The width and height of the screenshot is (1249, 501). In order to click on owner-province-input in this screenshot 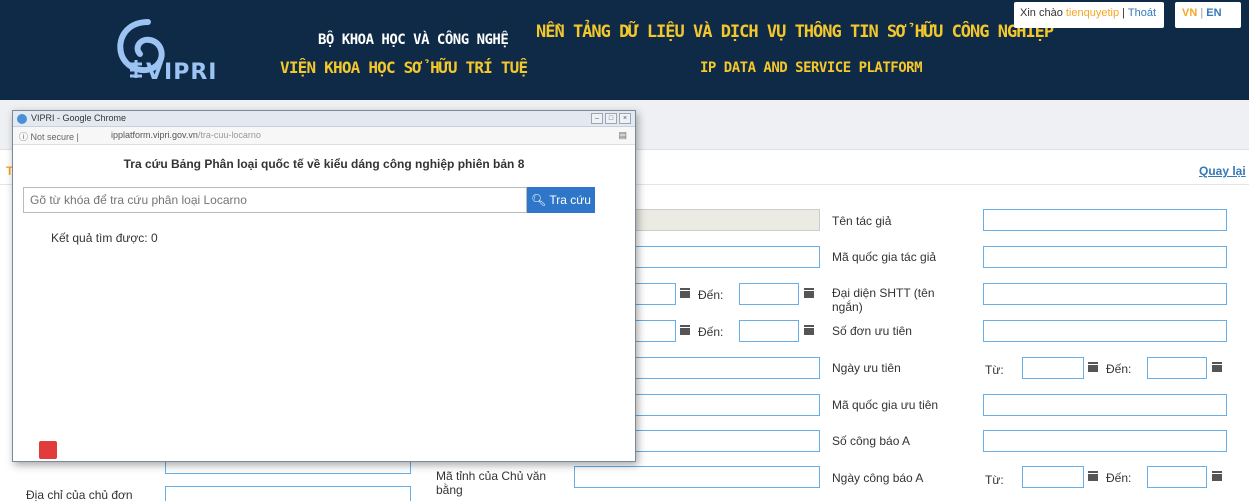, I will do `click(697, 477)`.